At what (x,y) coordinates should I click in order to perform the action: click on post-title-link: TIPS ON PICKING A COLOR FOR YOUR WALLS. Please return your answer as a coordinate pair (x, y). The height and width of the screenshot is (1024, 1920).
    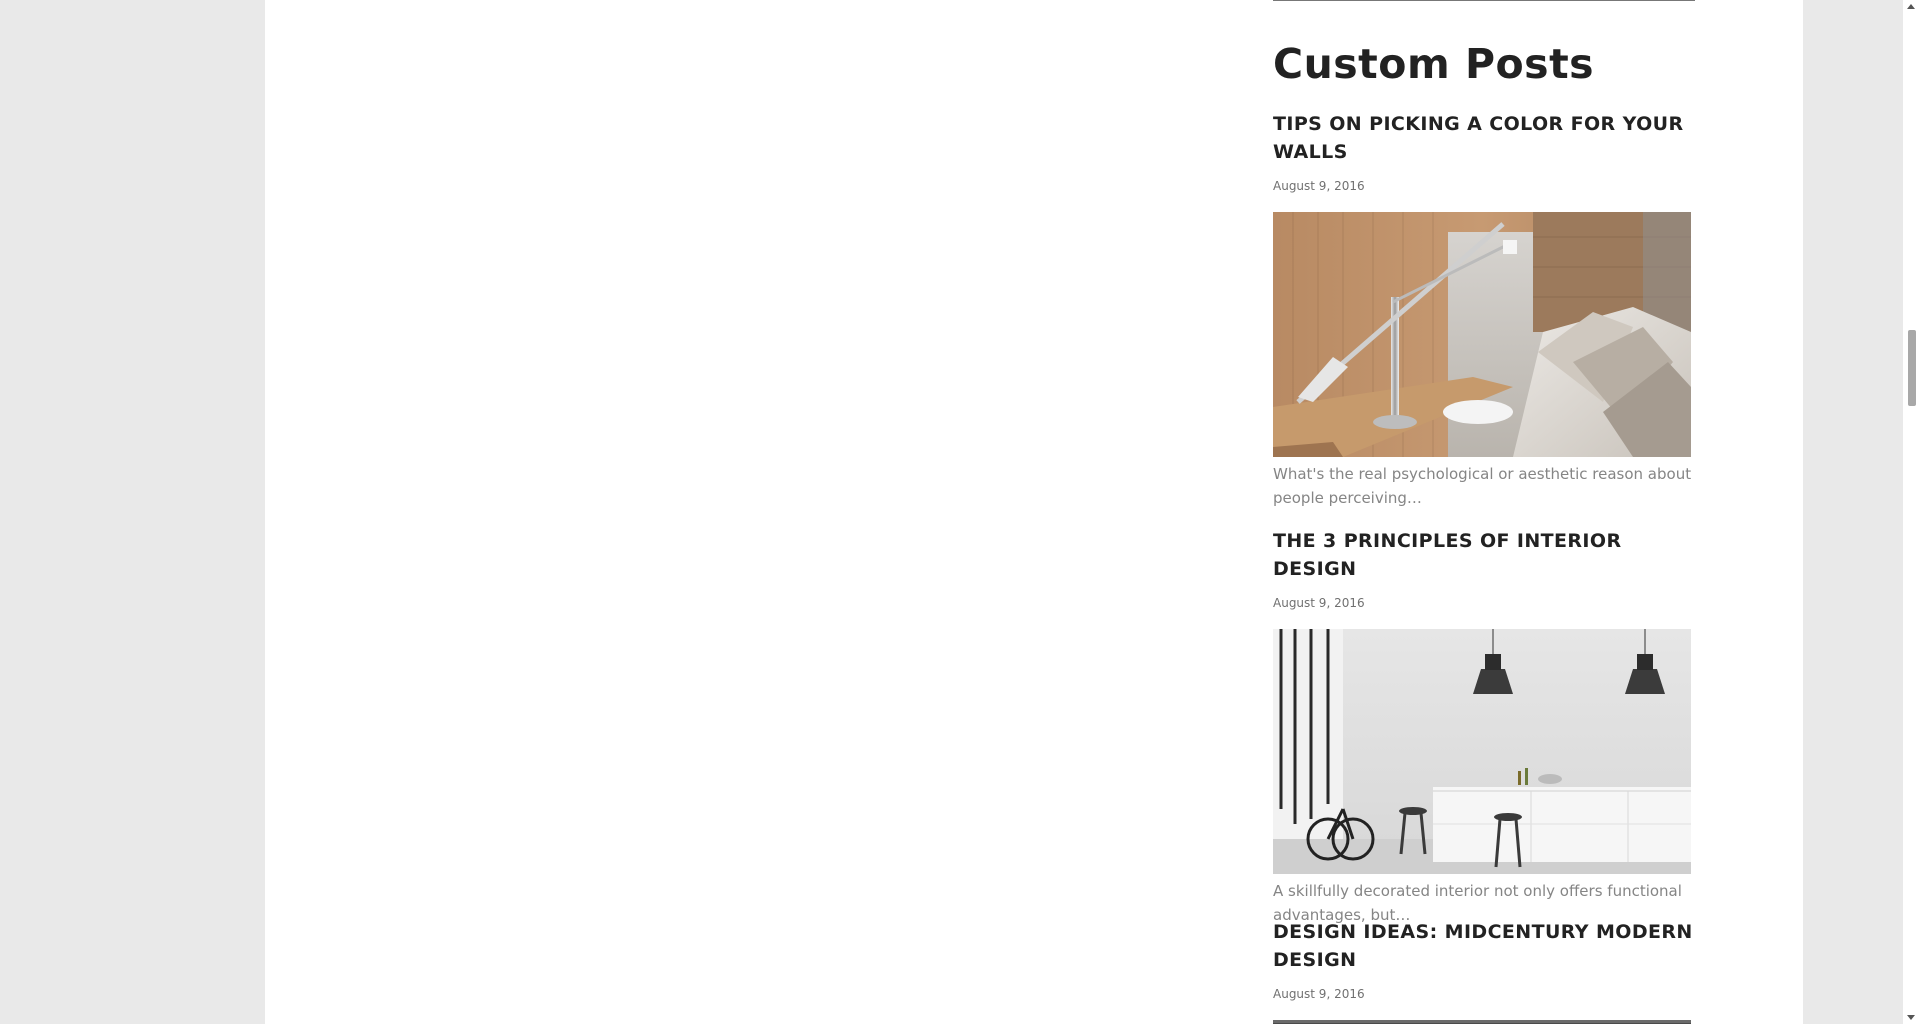
    Looking at the image, I should click on (1484, 138).